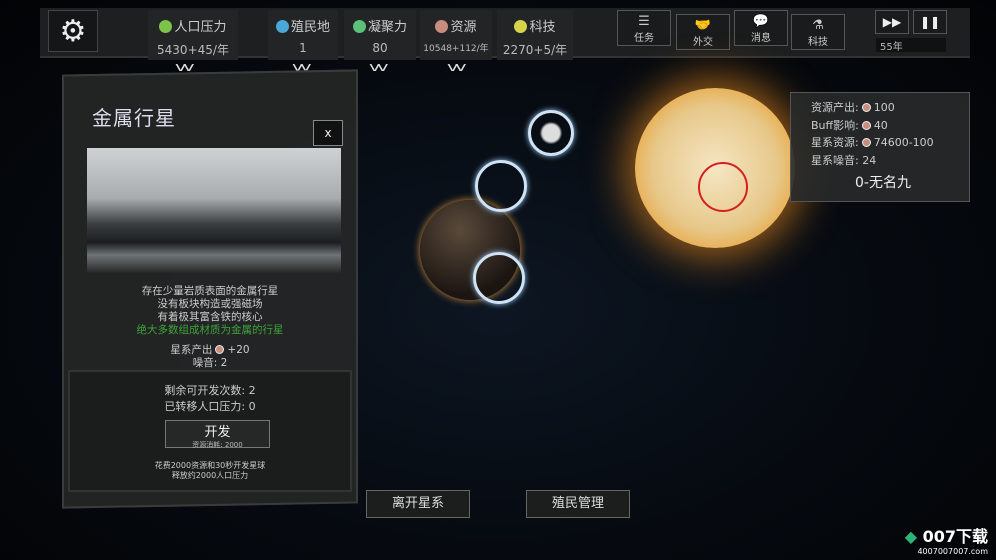 This screenshot has height=560, width=996. I want to click on stat-label: 人口压力, so click(200, 27).